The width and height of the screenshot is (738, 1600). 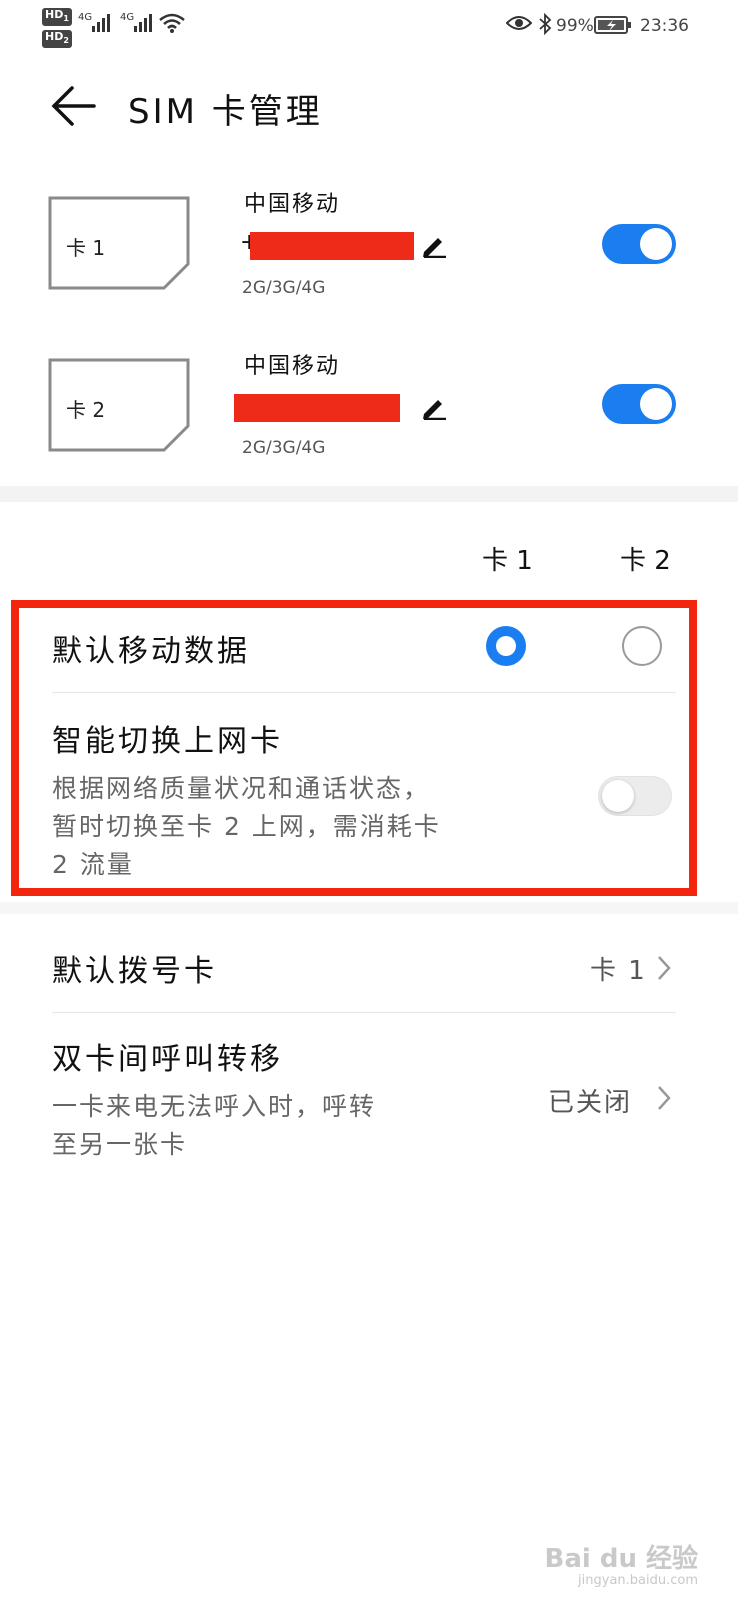 I want to click on sim-card-1: 卡 1, so click(x=119, y=245).